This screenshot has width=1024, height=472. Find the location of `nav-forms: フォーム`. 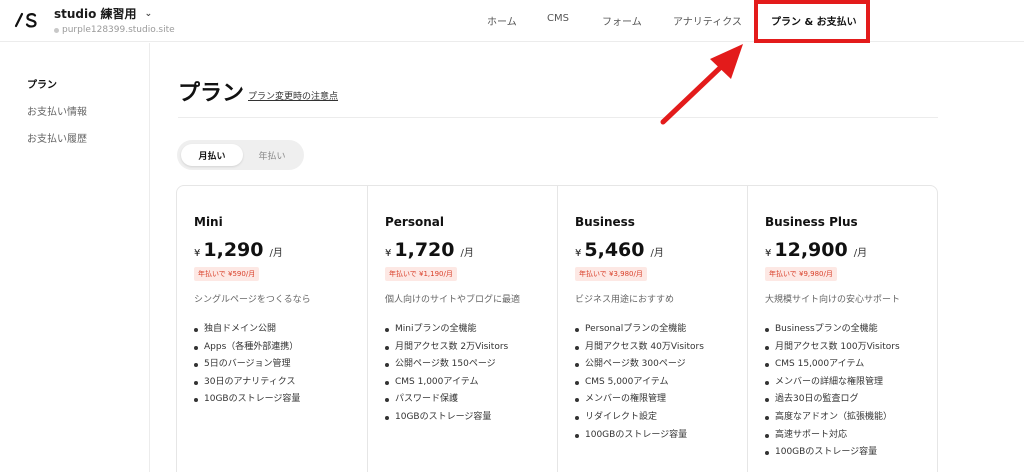

nav-forms: フォーム is located at coordinates (622, 20).